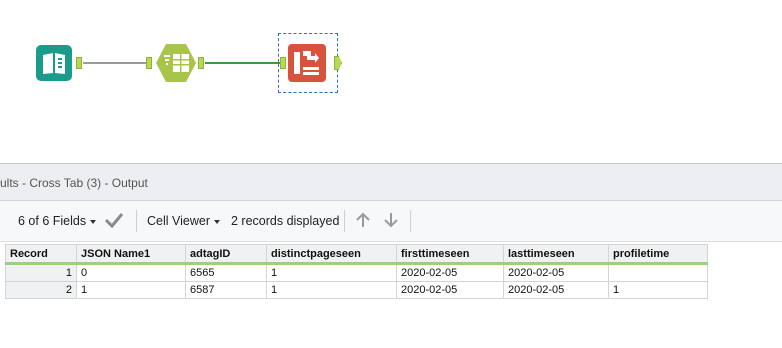 The height and width of the screenshot is (348, 782). Describe the element at coordinates (131, 254) in the screenshot. I see `column-header: JSON Name1` at that location.